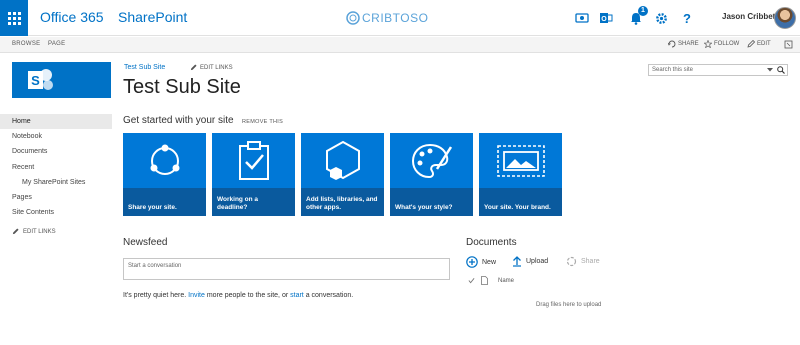 The image size is (800, 345). Describe the element at coordinates (520, 202) in the screenshot. I see `tile-caption: Your site. Your brand.` at that location.